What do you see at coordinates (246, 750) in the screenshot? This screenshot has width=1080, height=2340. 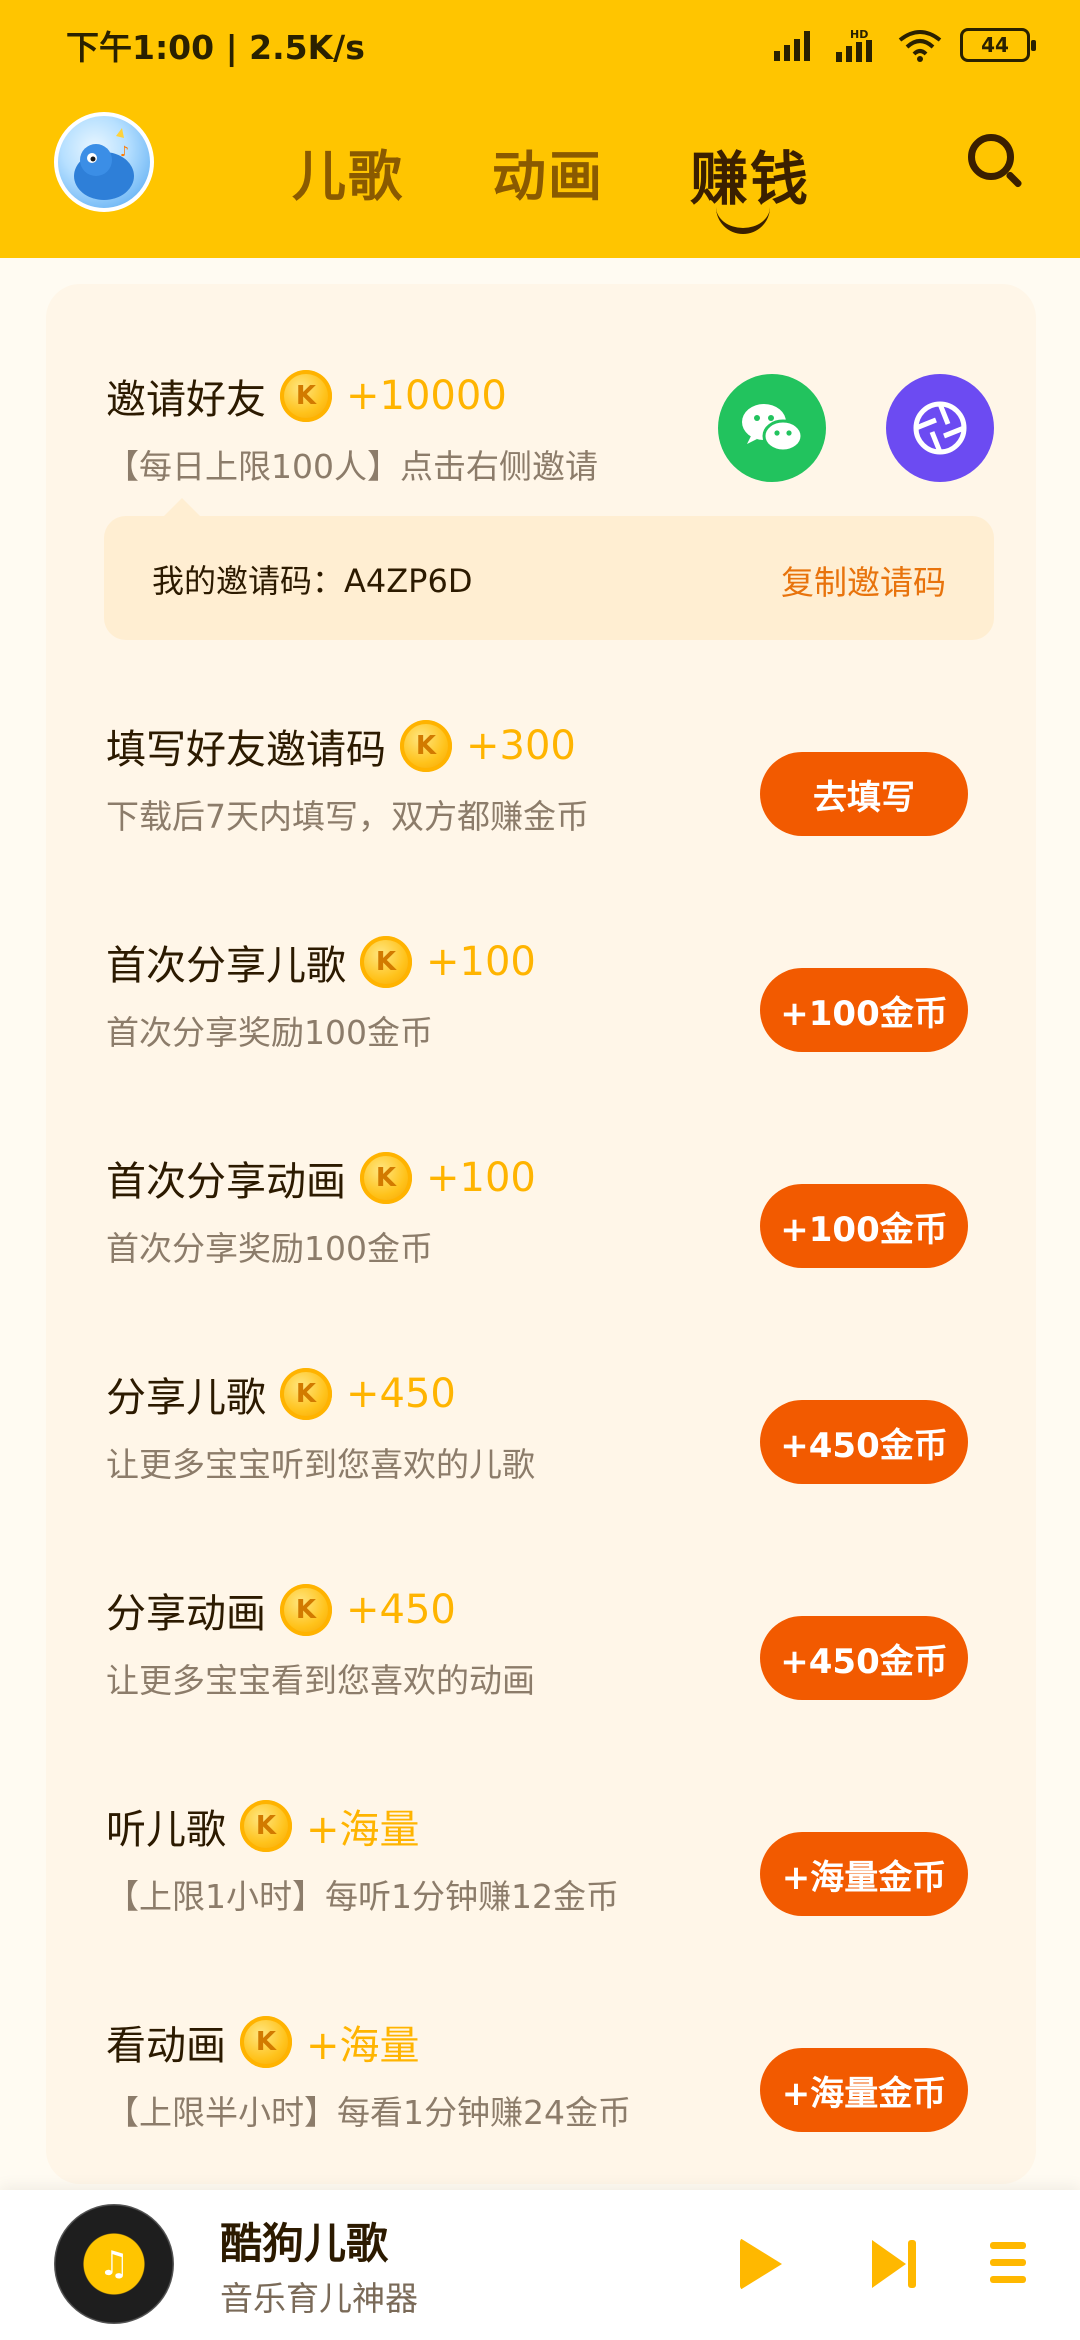 I see `task-title: 填写好友邀请码` at bounding box center [246, 750].